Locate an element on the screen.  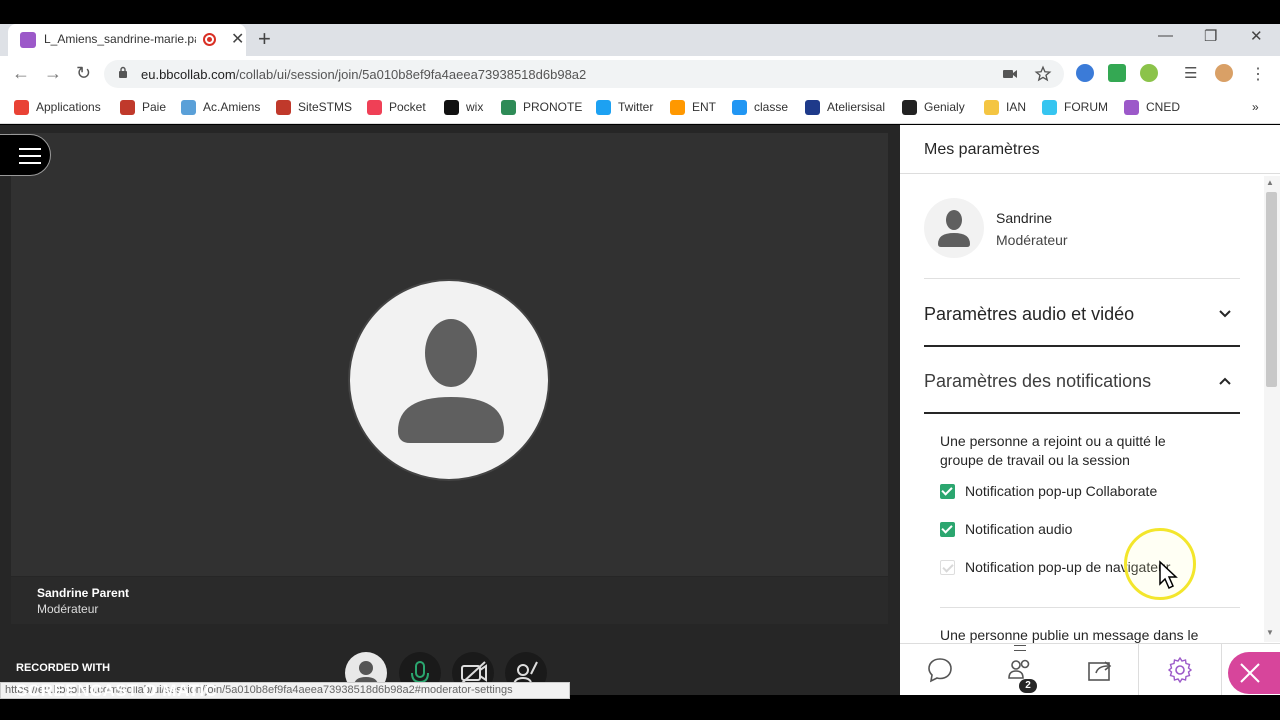
bookmark-item: Pocket is located at coordinates (396, 107).